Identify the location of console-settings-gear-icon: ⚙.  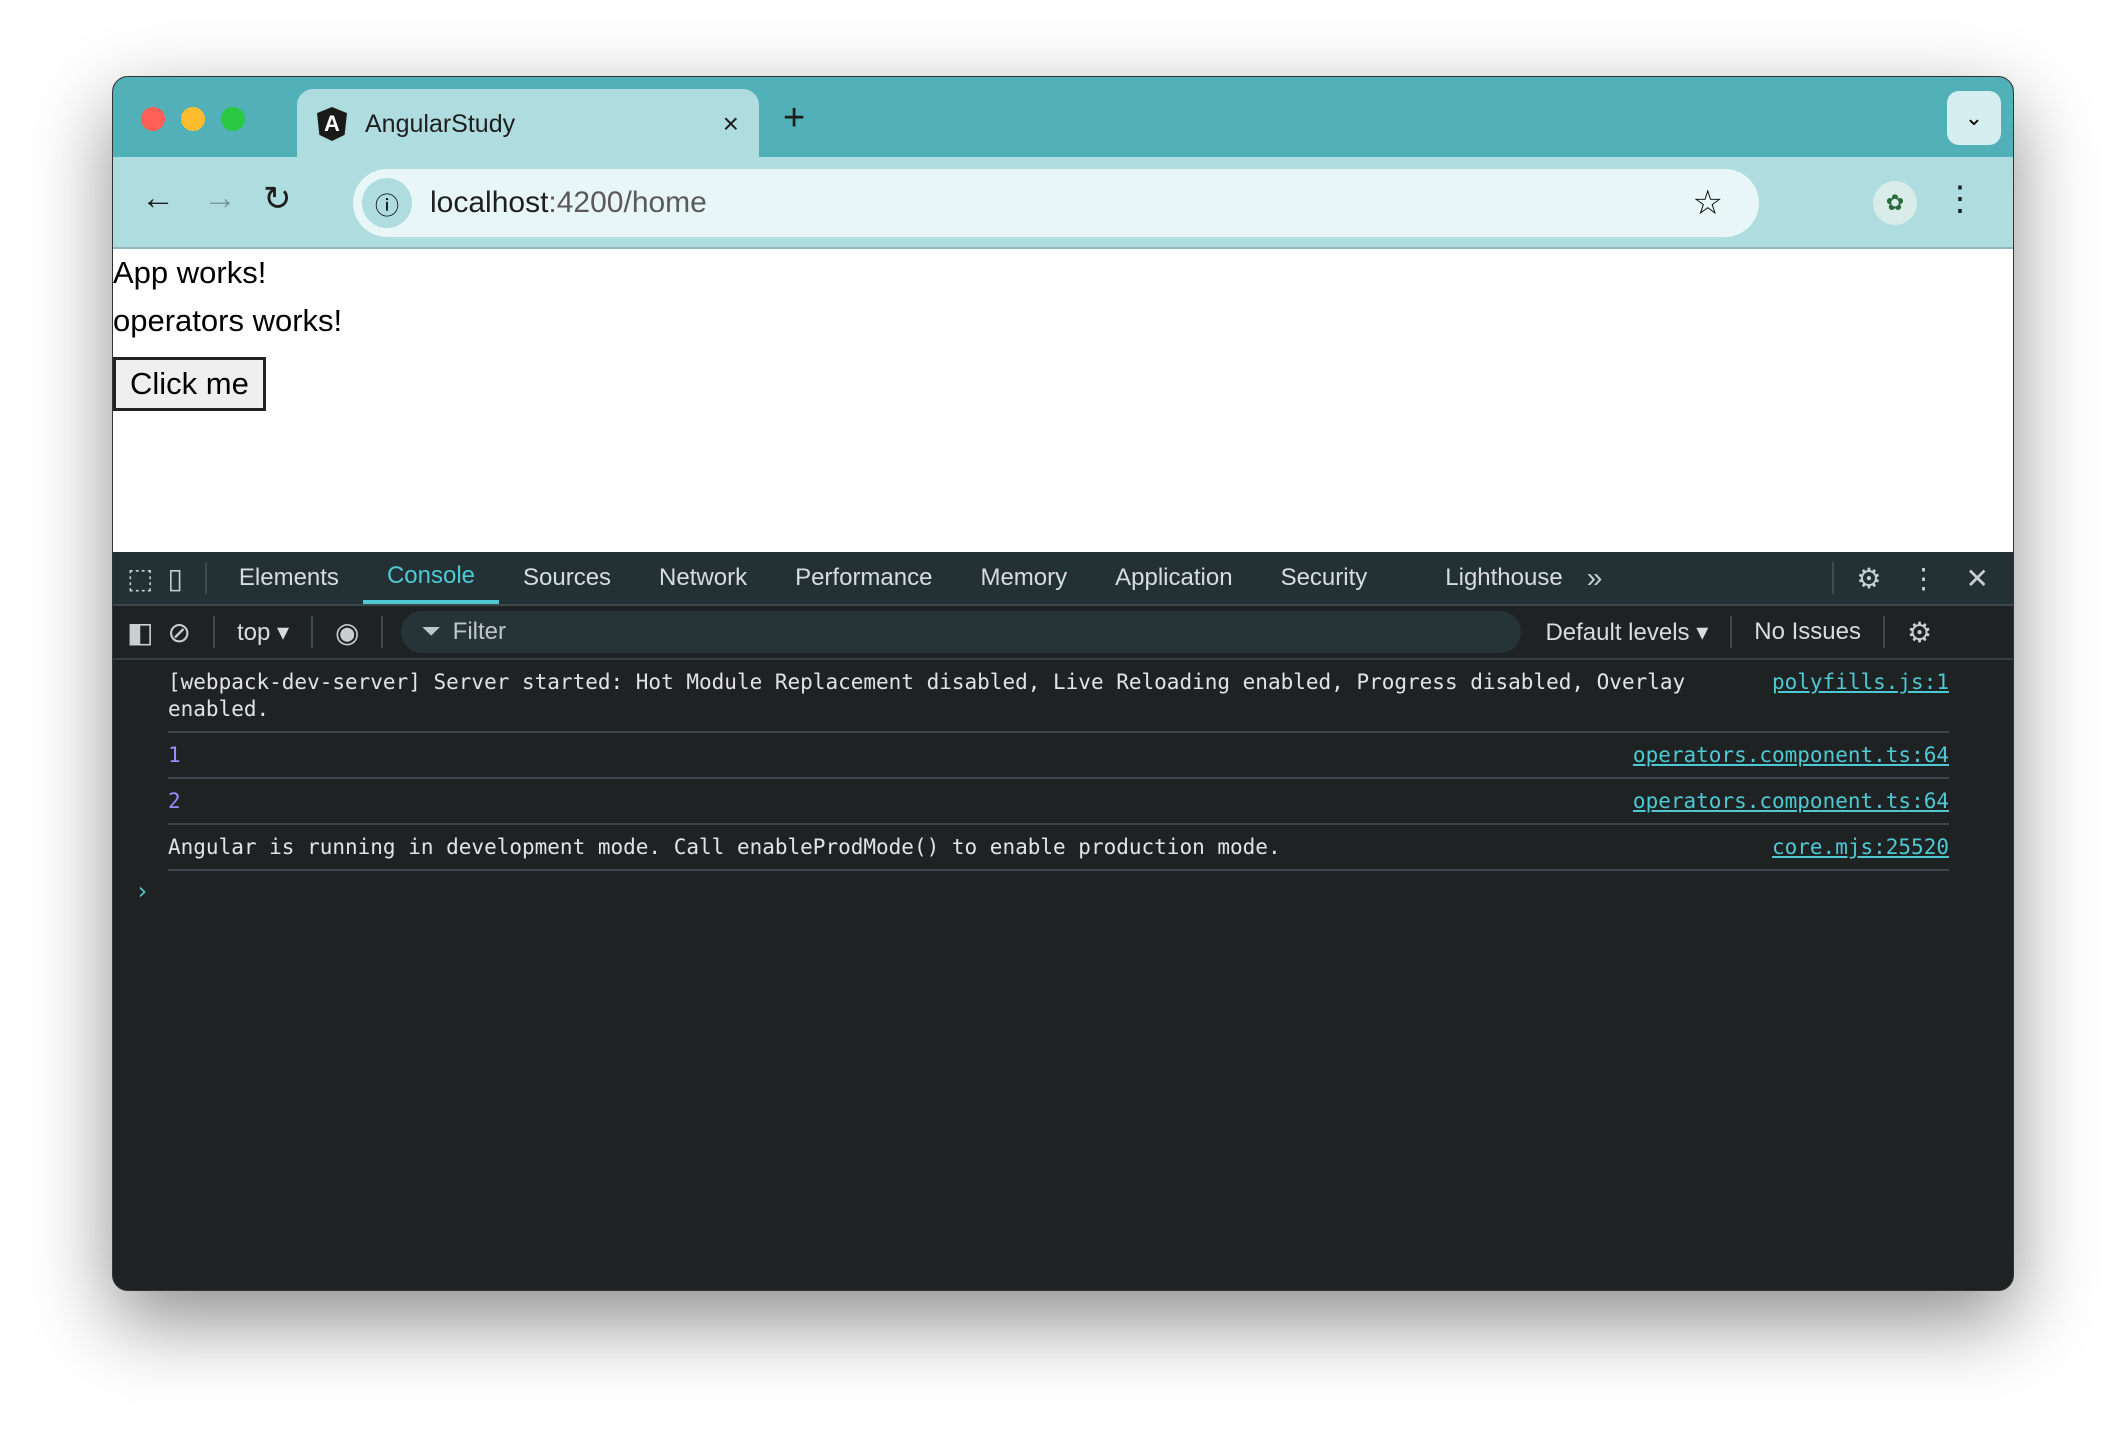
(1919, 632).